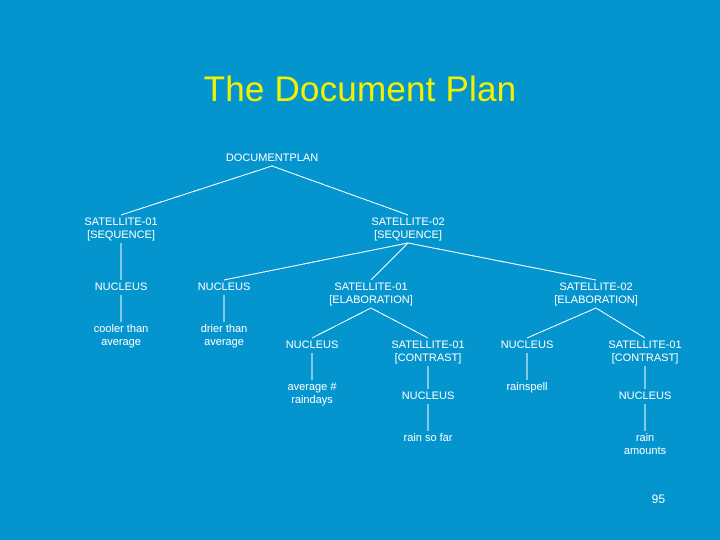 Image resolution: width=720 pixels, height=540 pixels. What do you see at coordinates (196, 190) in the screenshot?
I see `tree-edge-root-to-sat01seq` at bounding box center [196, 190].